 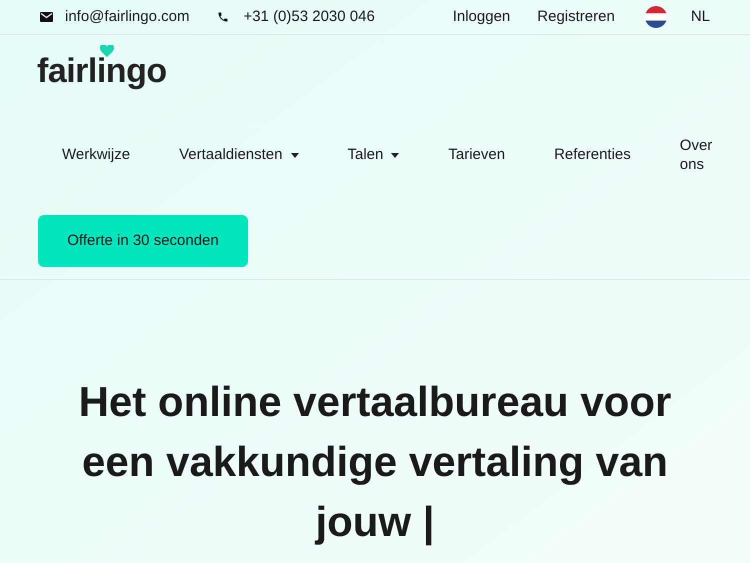 What do you see at coordinates (309, 17) in the screenshot?
I see `phone-number: +31 (0)53 2030 046` at bounding box center [309, 17].